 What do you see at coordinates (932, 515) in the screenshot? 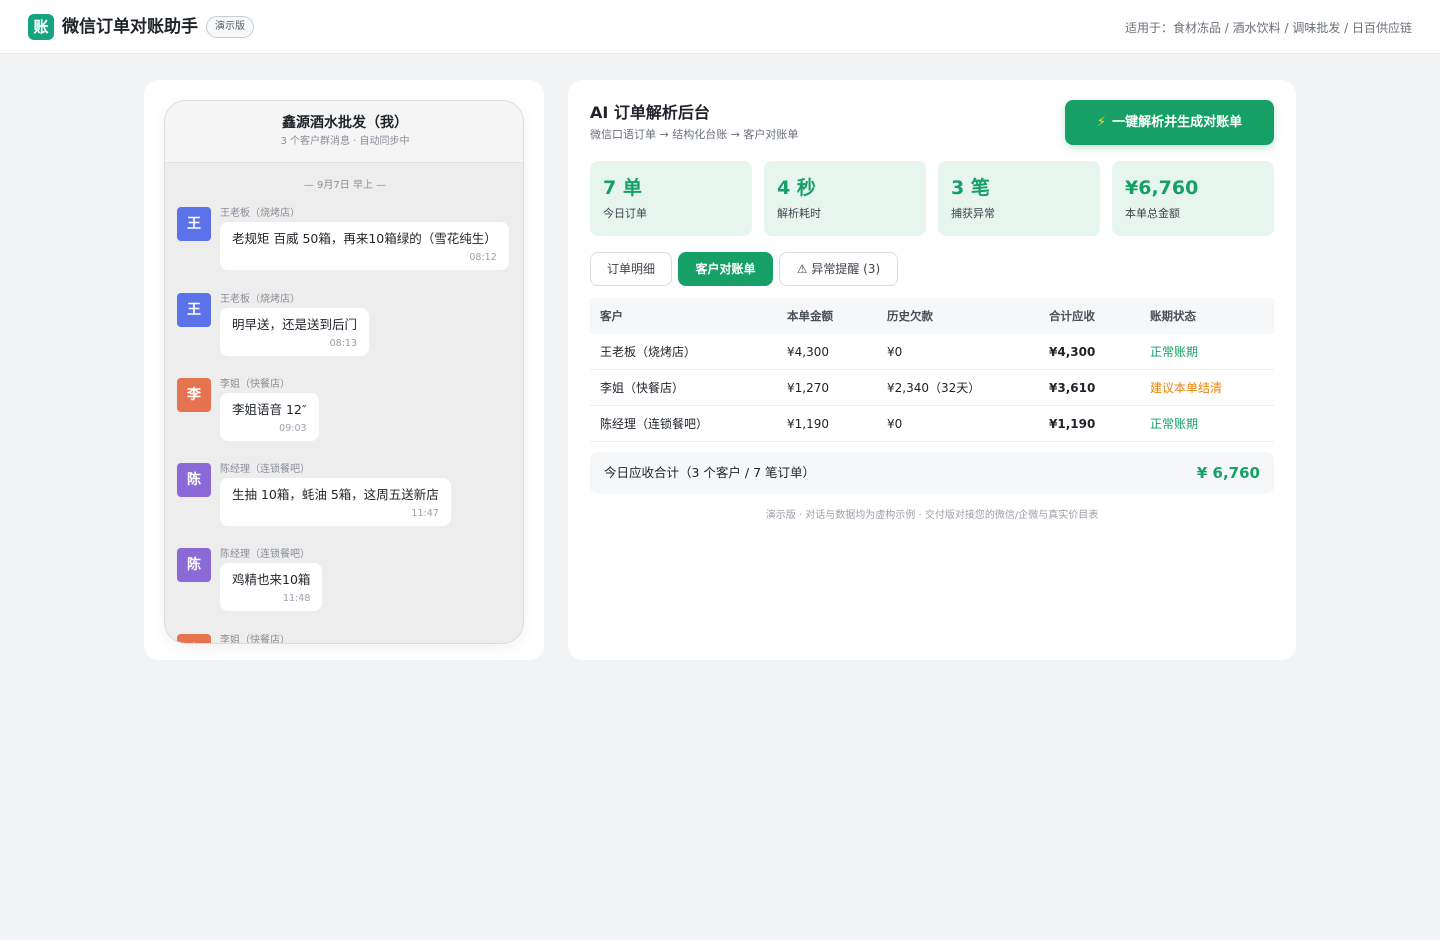
I see `demo-footnote: 演示版 · 对话与数据均为虚构示例 · 交付版对接您的微信/企微与真实价目表` at bounding box center [932, 515].